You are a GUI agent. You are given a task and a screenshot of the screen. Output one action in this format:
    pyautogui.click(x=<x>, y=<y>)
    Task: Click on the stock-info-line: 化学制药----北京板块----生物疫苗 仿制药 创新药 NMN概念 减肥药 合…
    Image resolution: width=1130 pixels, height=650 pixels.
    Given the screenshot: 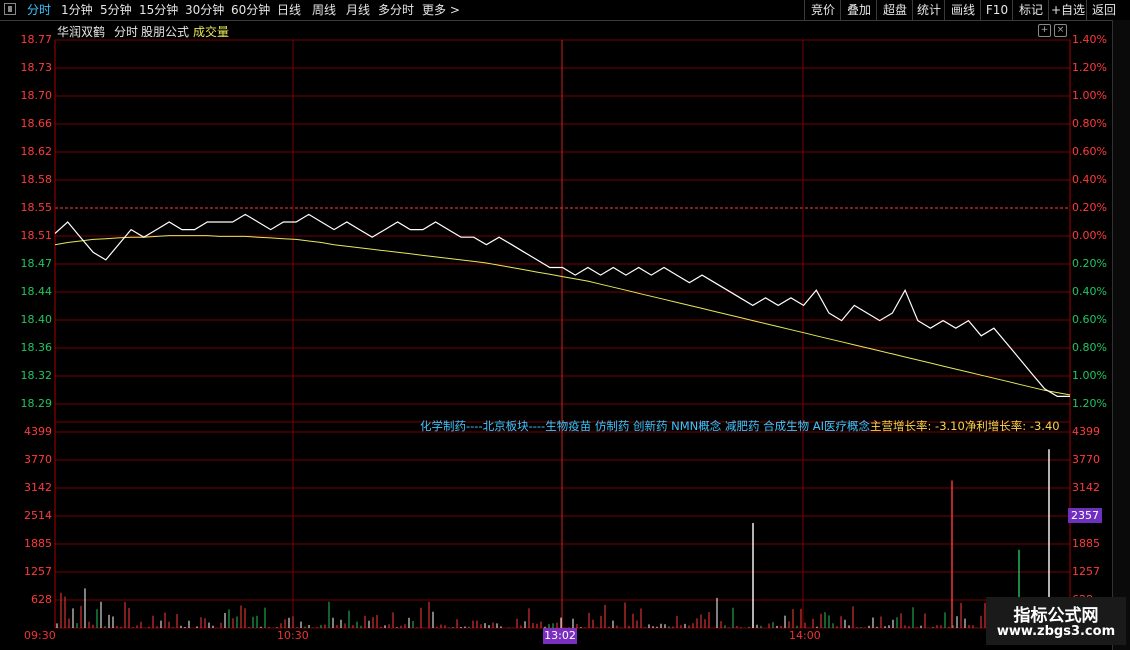 What is the action you would take?
    pyautogui.click(x=740, y=426)
    